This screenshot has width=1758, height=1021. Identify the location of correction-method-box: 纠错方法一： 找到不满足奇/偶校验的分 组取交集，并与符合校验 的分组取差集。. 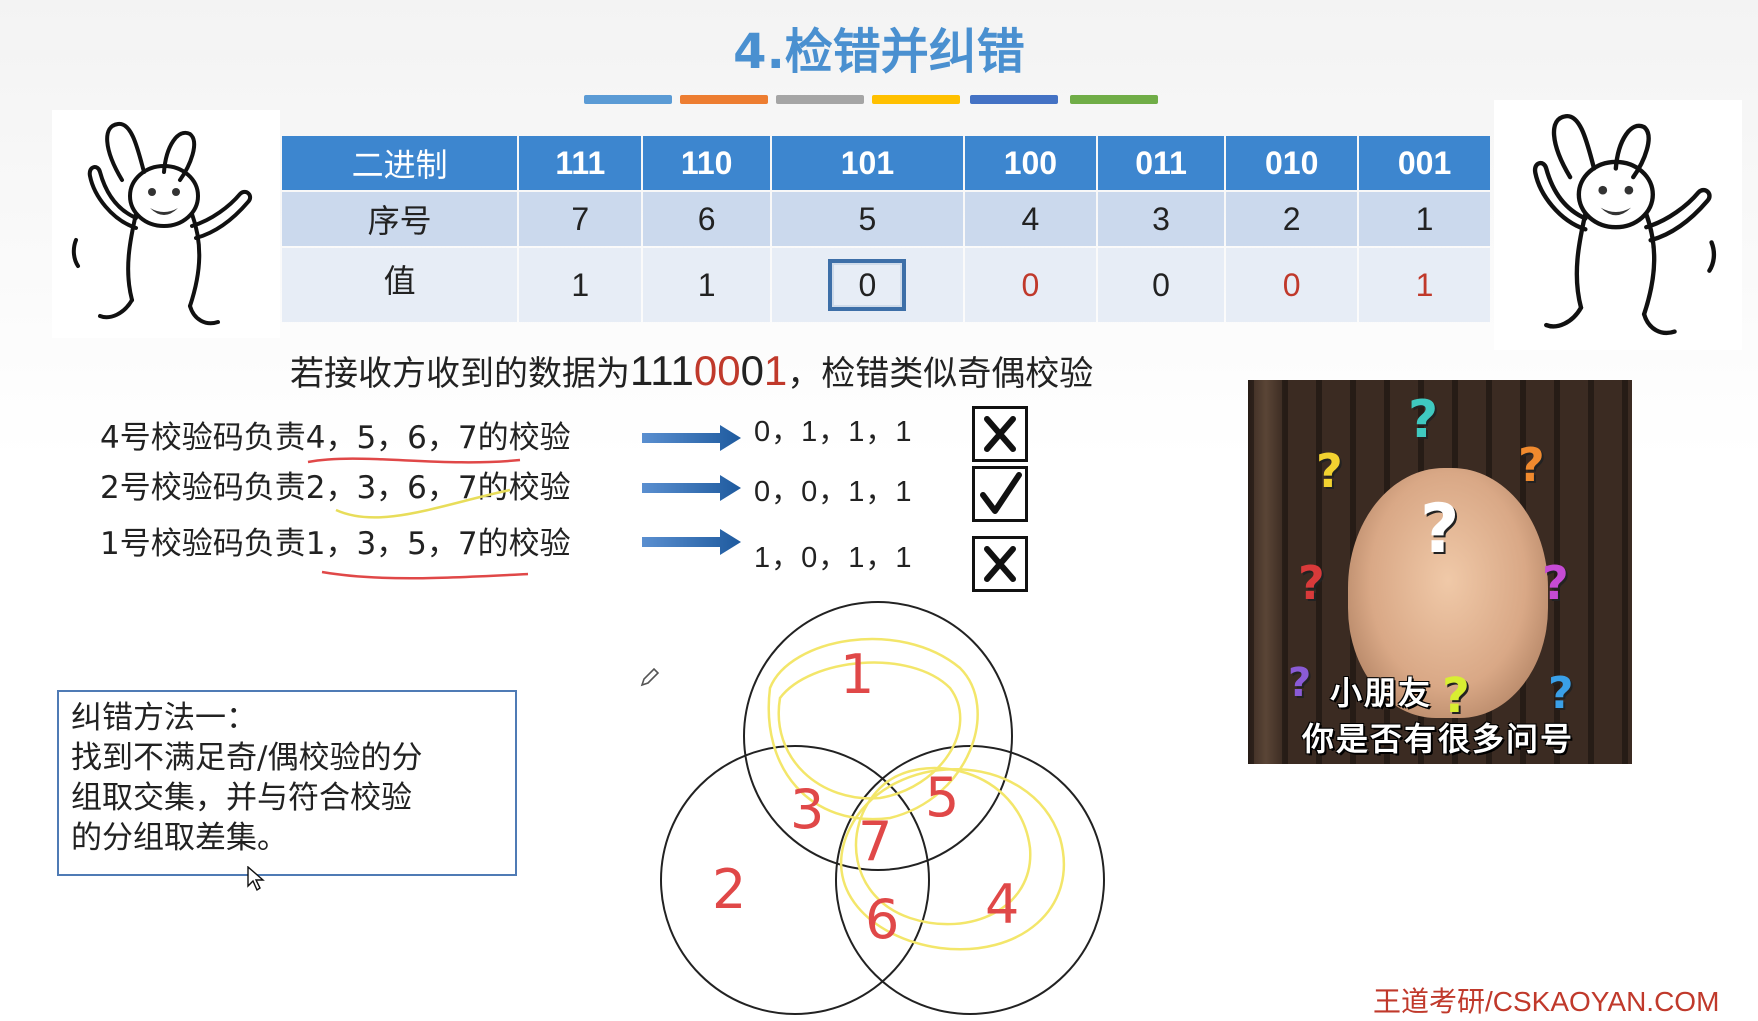
(287, 783).